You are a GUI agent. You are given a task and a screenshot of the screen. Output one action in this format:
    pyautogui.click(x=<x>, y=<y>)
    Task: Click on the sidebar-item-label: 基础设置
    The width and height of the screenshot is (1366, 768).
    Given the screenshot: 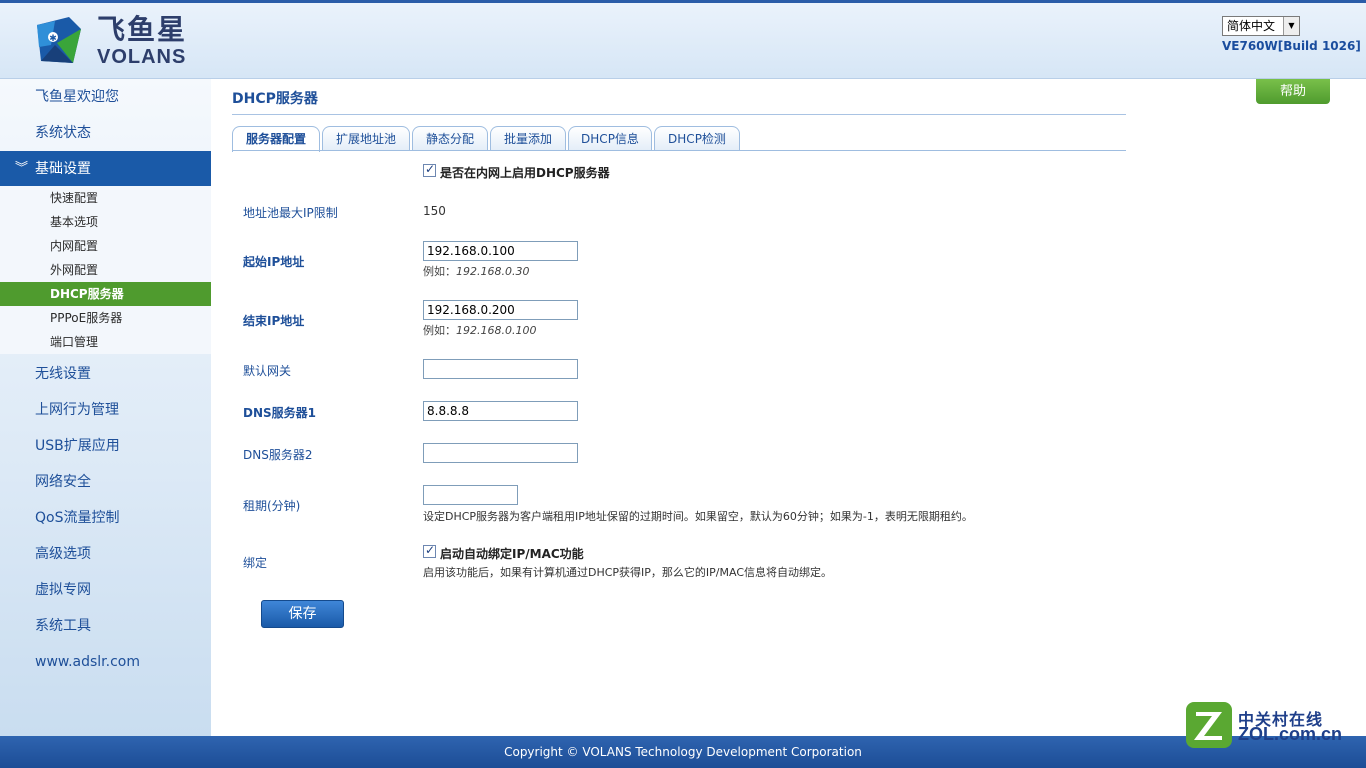 What is the action you would take?
    pyautogui.click(x=63, y=169)
    